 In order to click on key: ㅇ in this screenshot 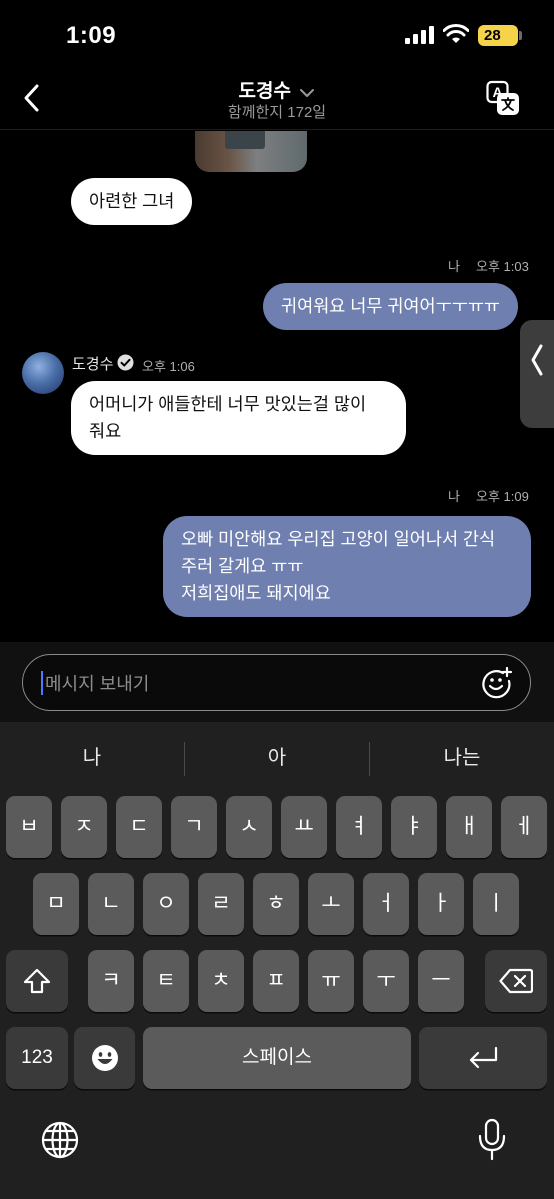, I will do `click(166, 904)`.